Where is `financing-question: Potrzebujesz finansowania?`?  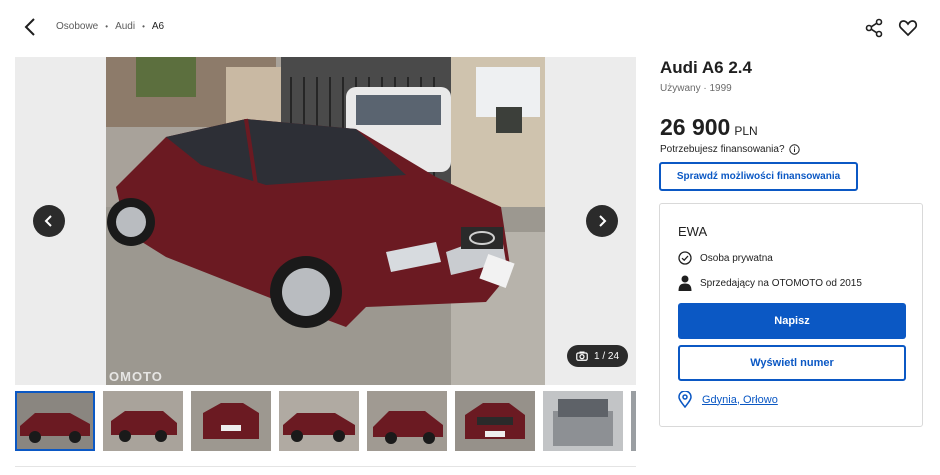 financing-question: Potrzebujesz finansowania? is located at coordinates (730, 149).